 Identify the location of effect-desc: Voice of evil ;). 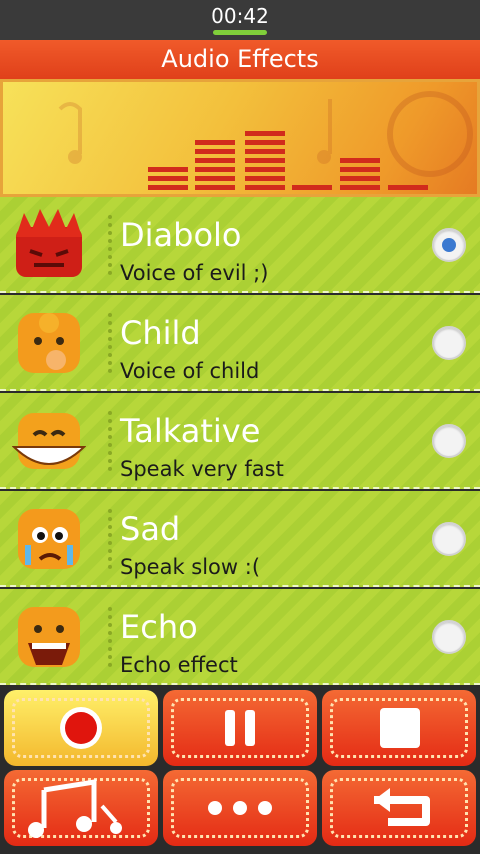
(194, 273).